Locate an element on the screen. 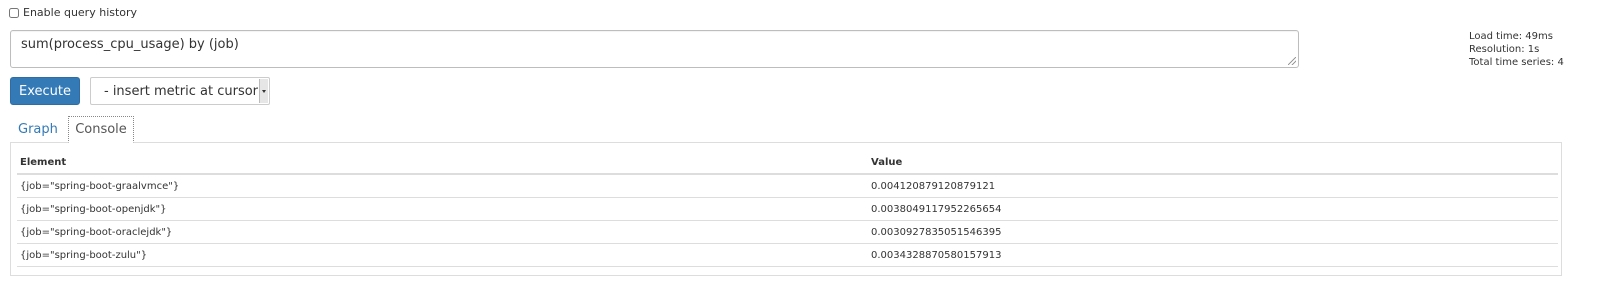 The width and height of the screenshot is (1600, 286). column-header-value: Value is located at coordinates (1213, 163).